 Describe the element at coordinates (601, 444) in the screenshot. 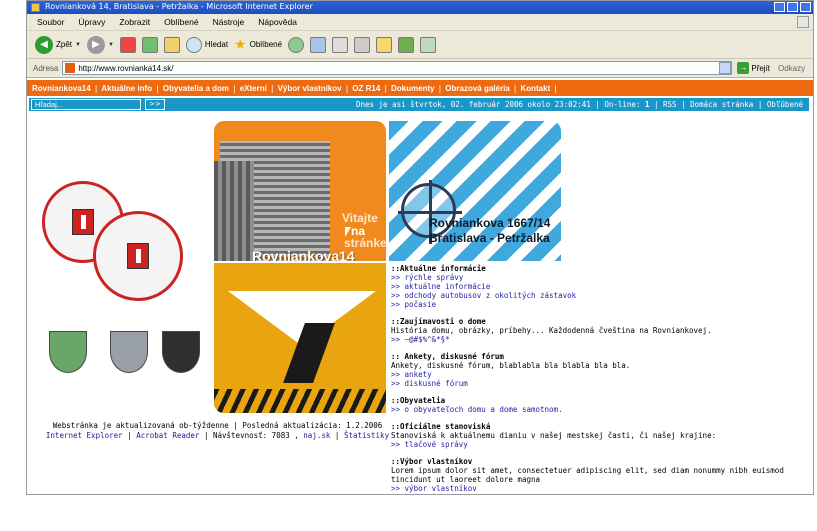

I see `link-press: >> tlačové správy` at that location.